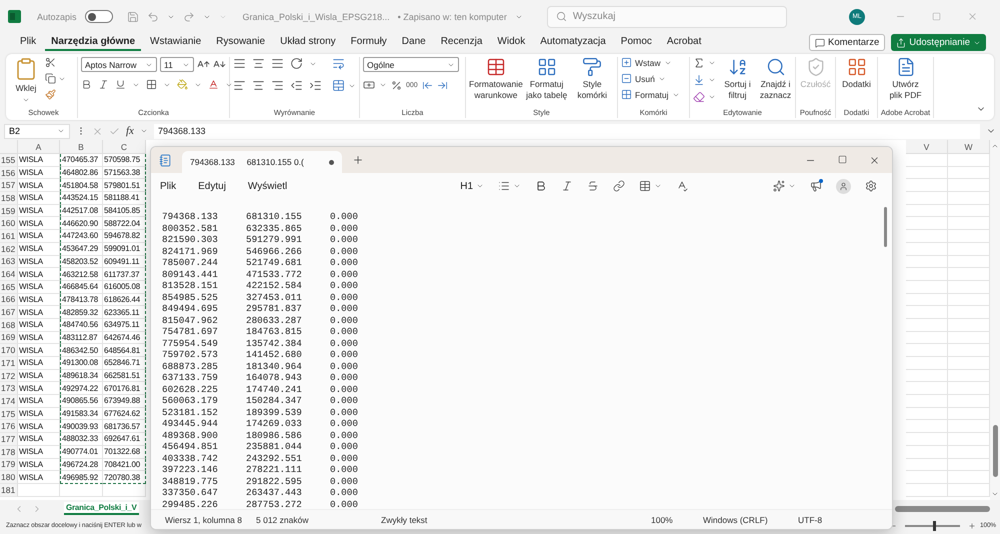  Describe the element at coordinates (636, 42) in the screenshot. I see `menu-tab: Pomoc` at that location.